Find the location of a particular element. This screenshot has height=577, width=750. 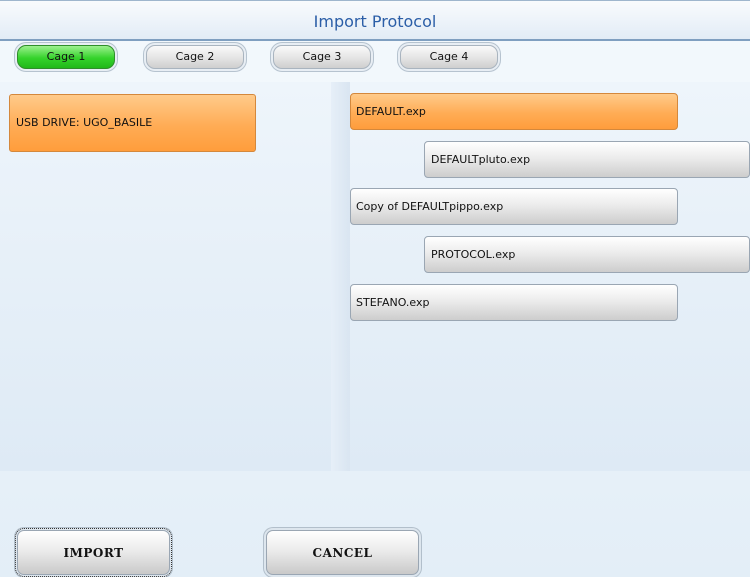

cage-3-button: Cage 3 is located at coordinates (322, 57).